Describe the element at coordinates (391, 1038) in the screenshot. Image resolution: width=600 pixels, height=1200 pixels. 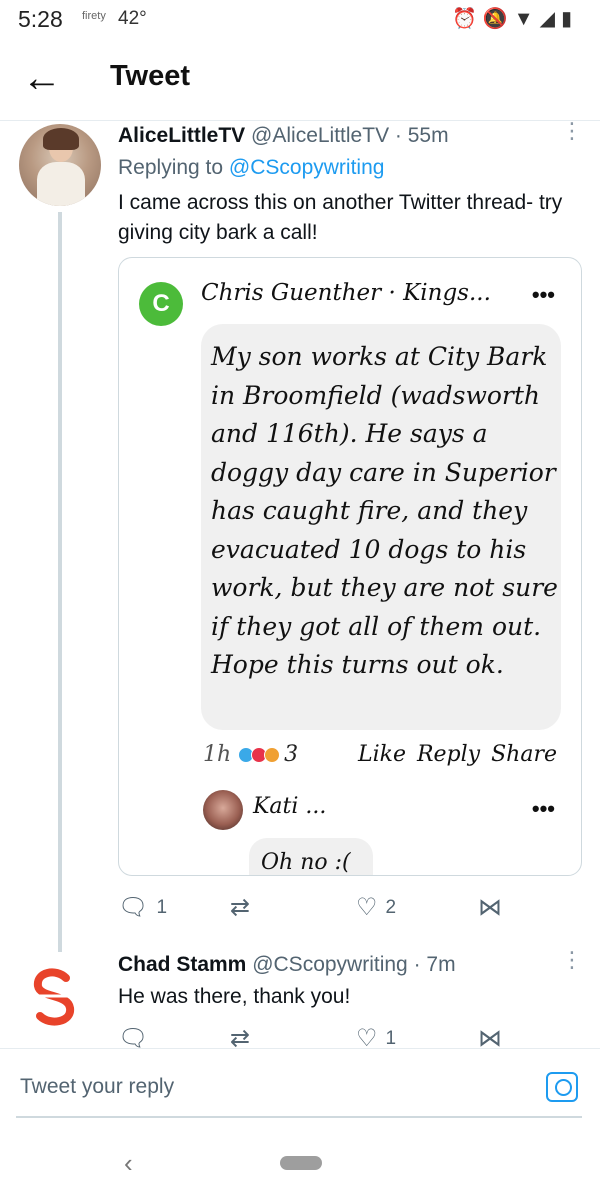
I see `like-count: 1` at that location.